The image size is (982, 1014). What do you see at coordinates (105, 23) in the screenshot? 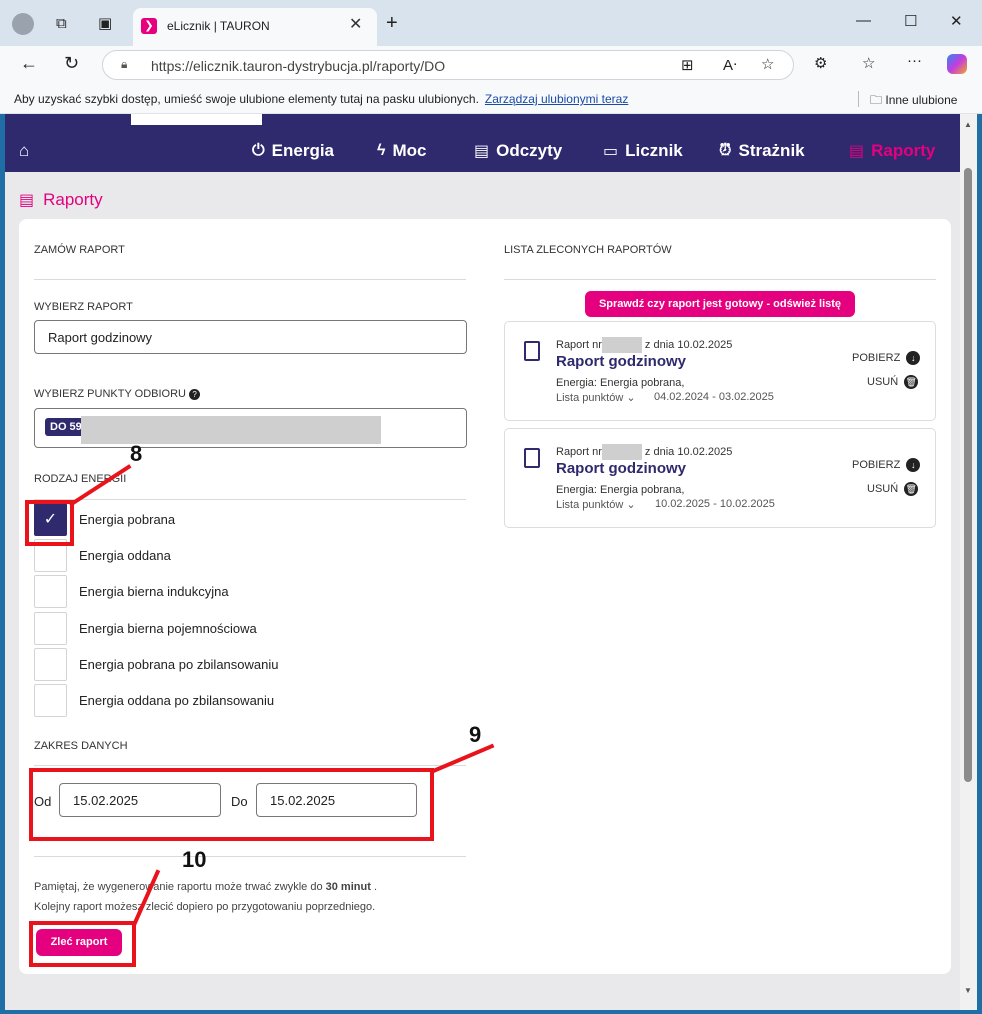
I see `tab-actions-icon: ▣` at bounding box center [105, 23].